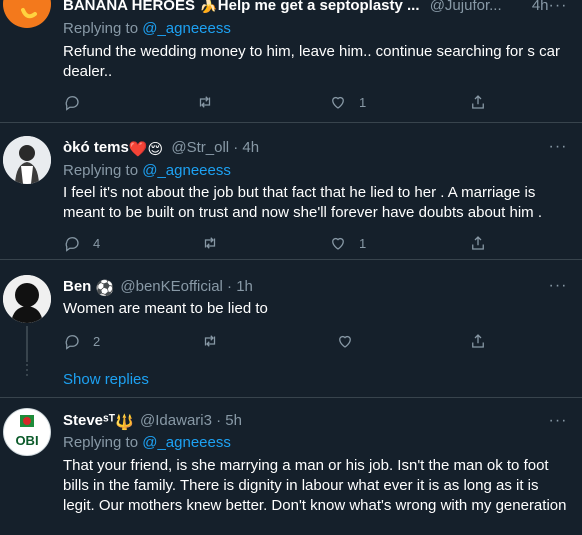 The height and width of the screenshot is (535, 582). What do you see at coordinates (105, 288) in the screenshot?
I see `name-emoji: ⚽` at bounding box center [105, 288].